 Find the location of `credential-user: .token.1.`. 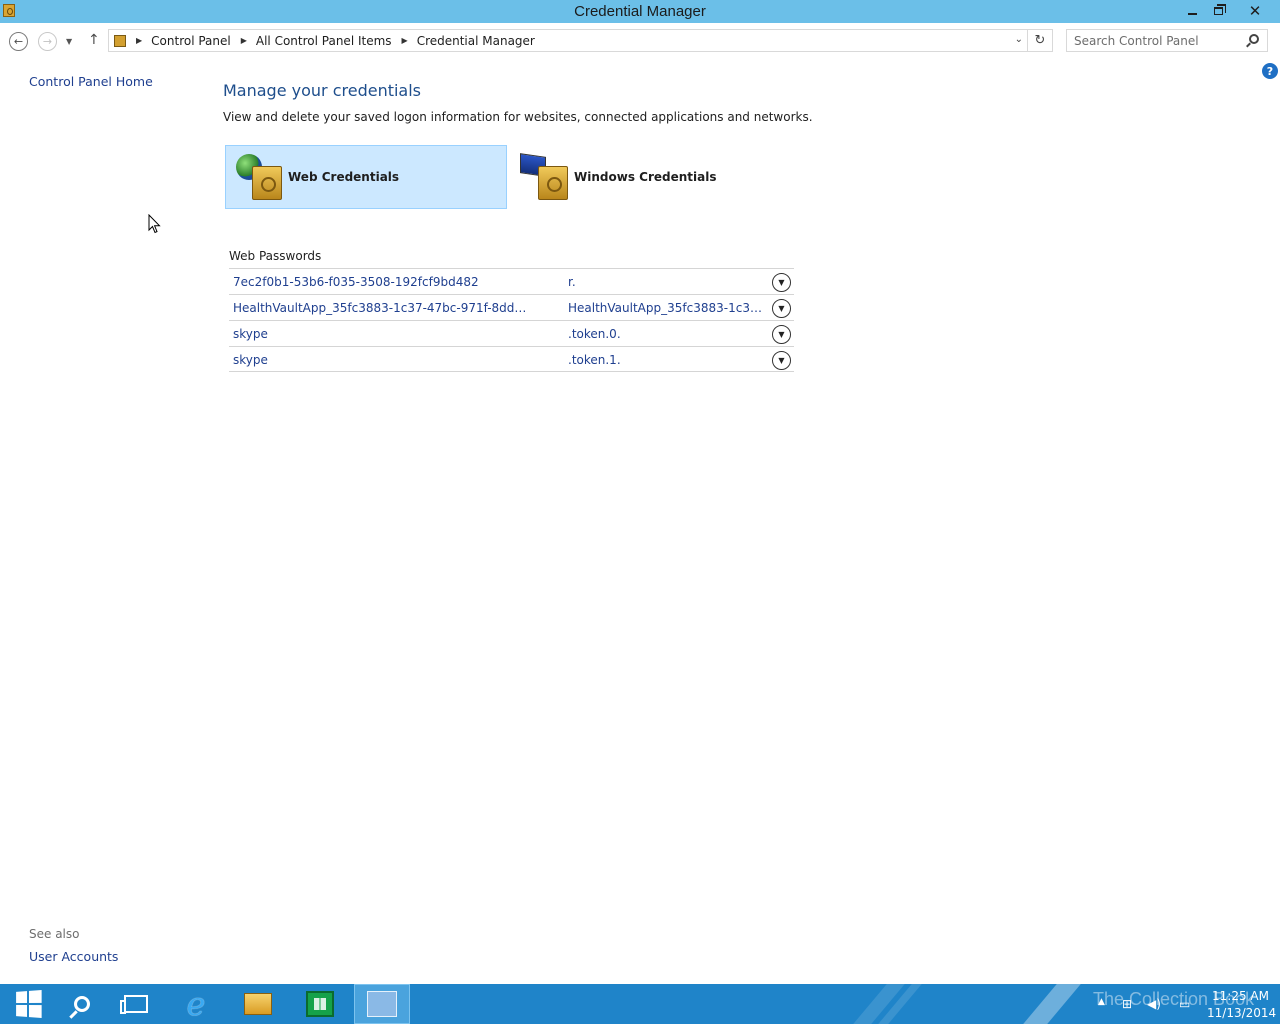

credential-user: .token.1. is located at coordinates (594, 360).